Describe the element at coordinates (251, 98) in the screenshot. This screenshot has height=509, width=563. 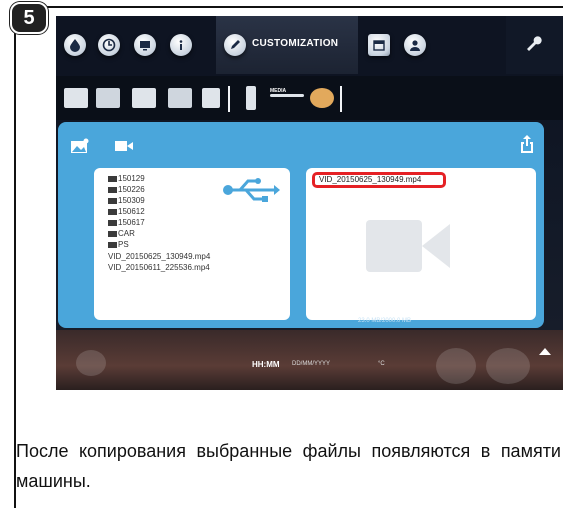
I see `usb-stick-icon` at that location.